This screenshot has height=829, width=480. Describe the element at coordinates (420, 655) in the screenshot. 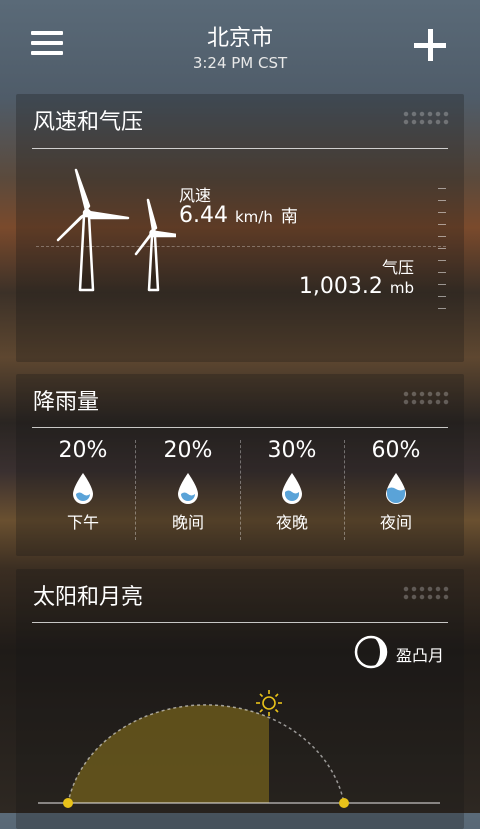

I see `moon-phase-label: 盈凸月` at that location.